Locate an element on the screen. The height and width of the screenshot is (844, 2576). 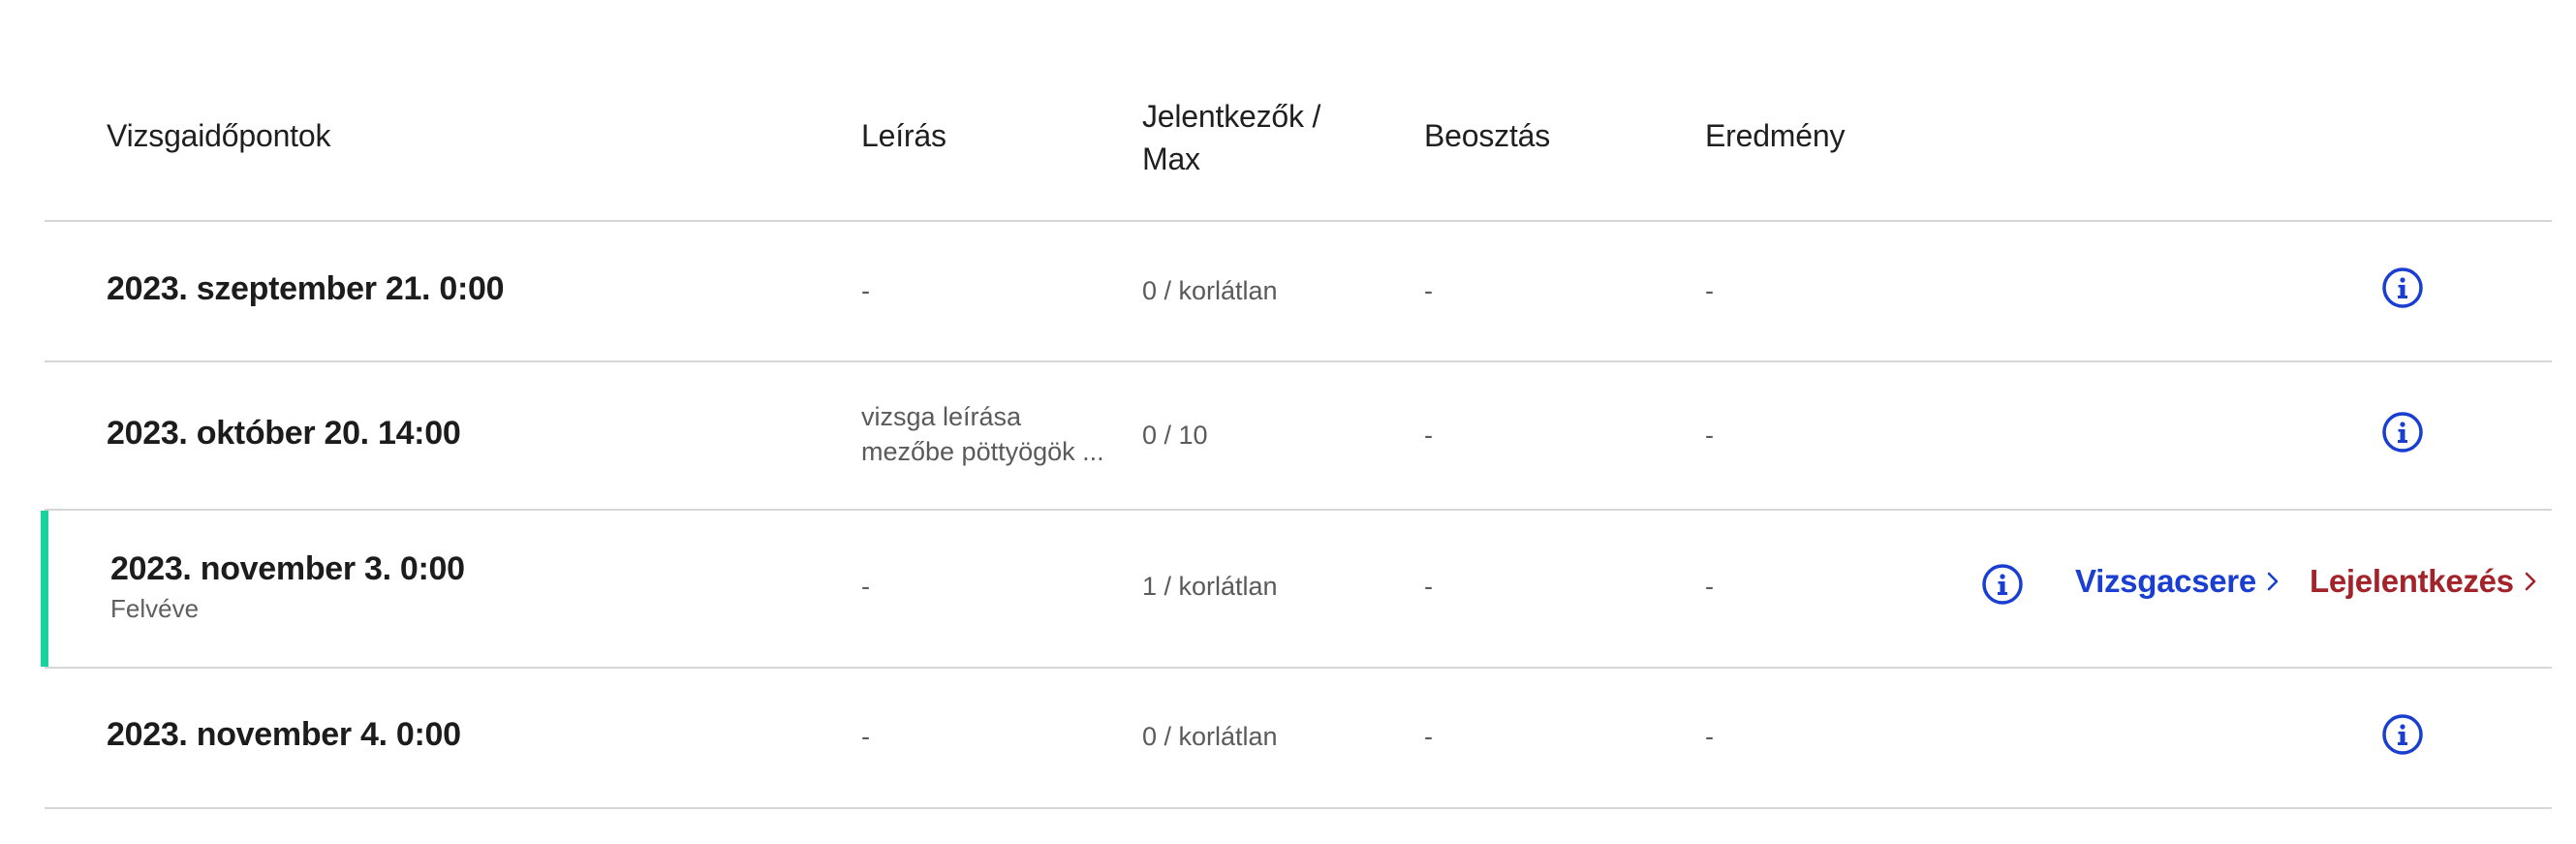
unregister-link: Lejelentkezés is located at coordinates (2423, 582).